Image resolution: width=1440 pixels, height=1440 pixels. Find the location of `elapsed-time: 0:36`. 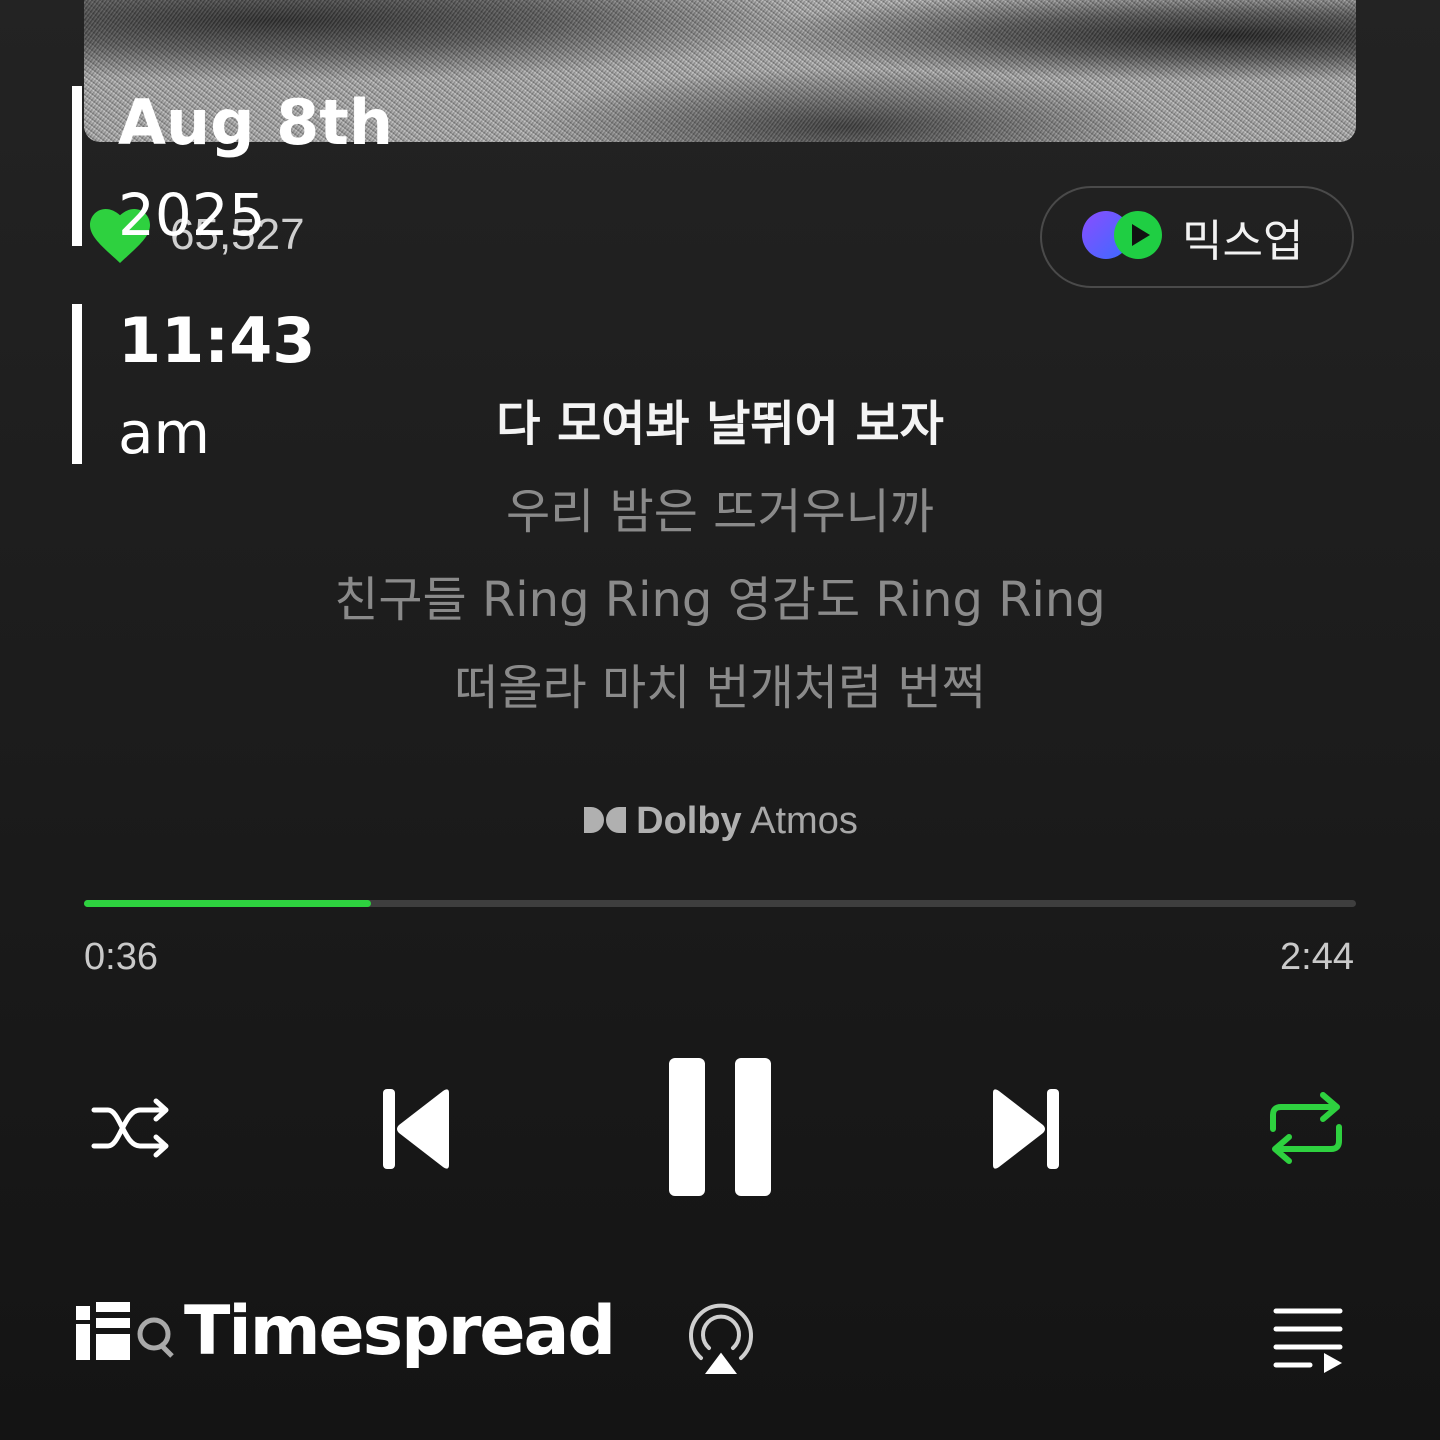

elapsed-time: 0:36 is located at coordinates (121, 957).